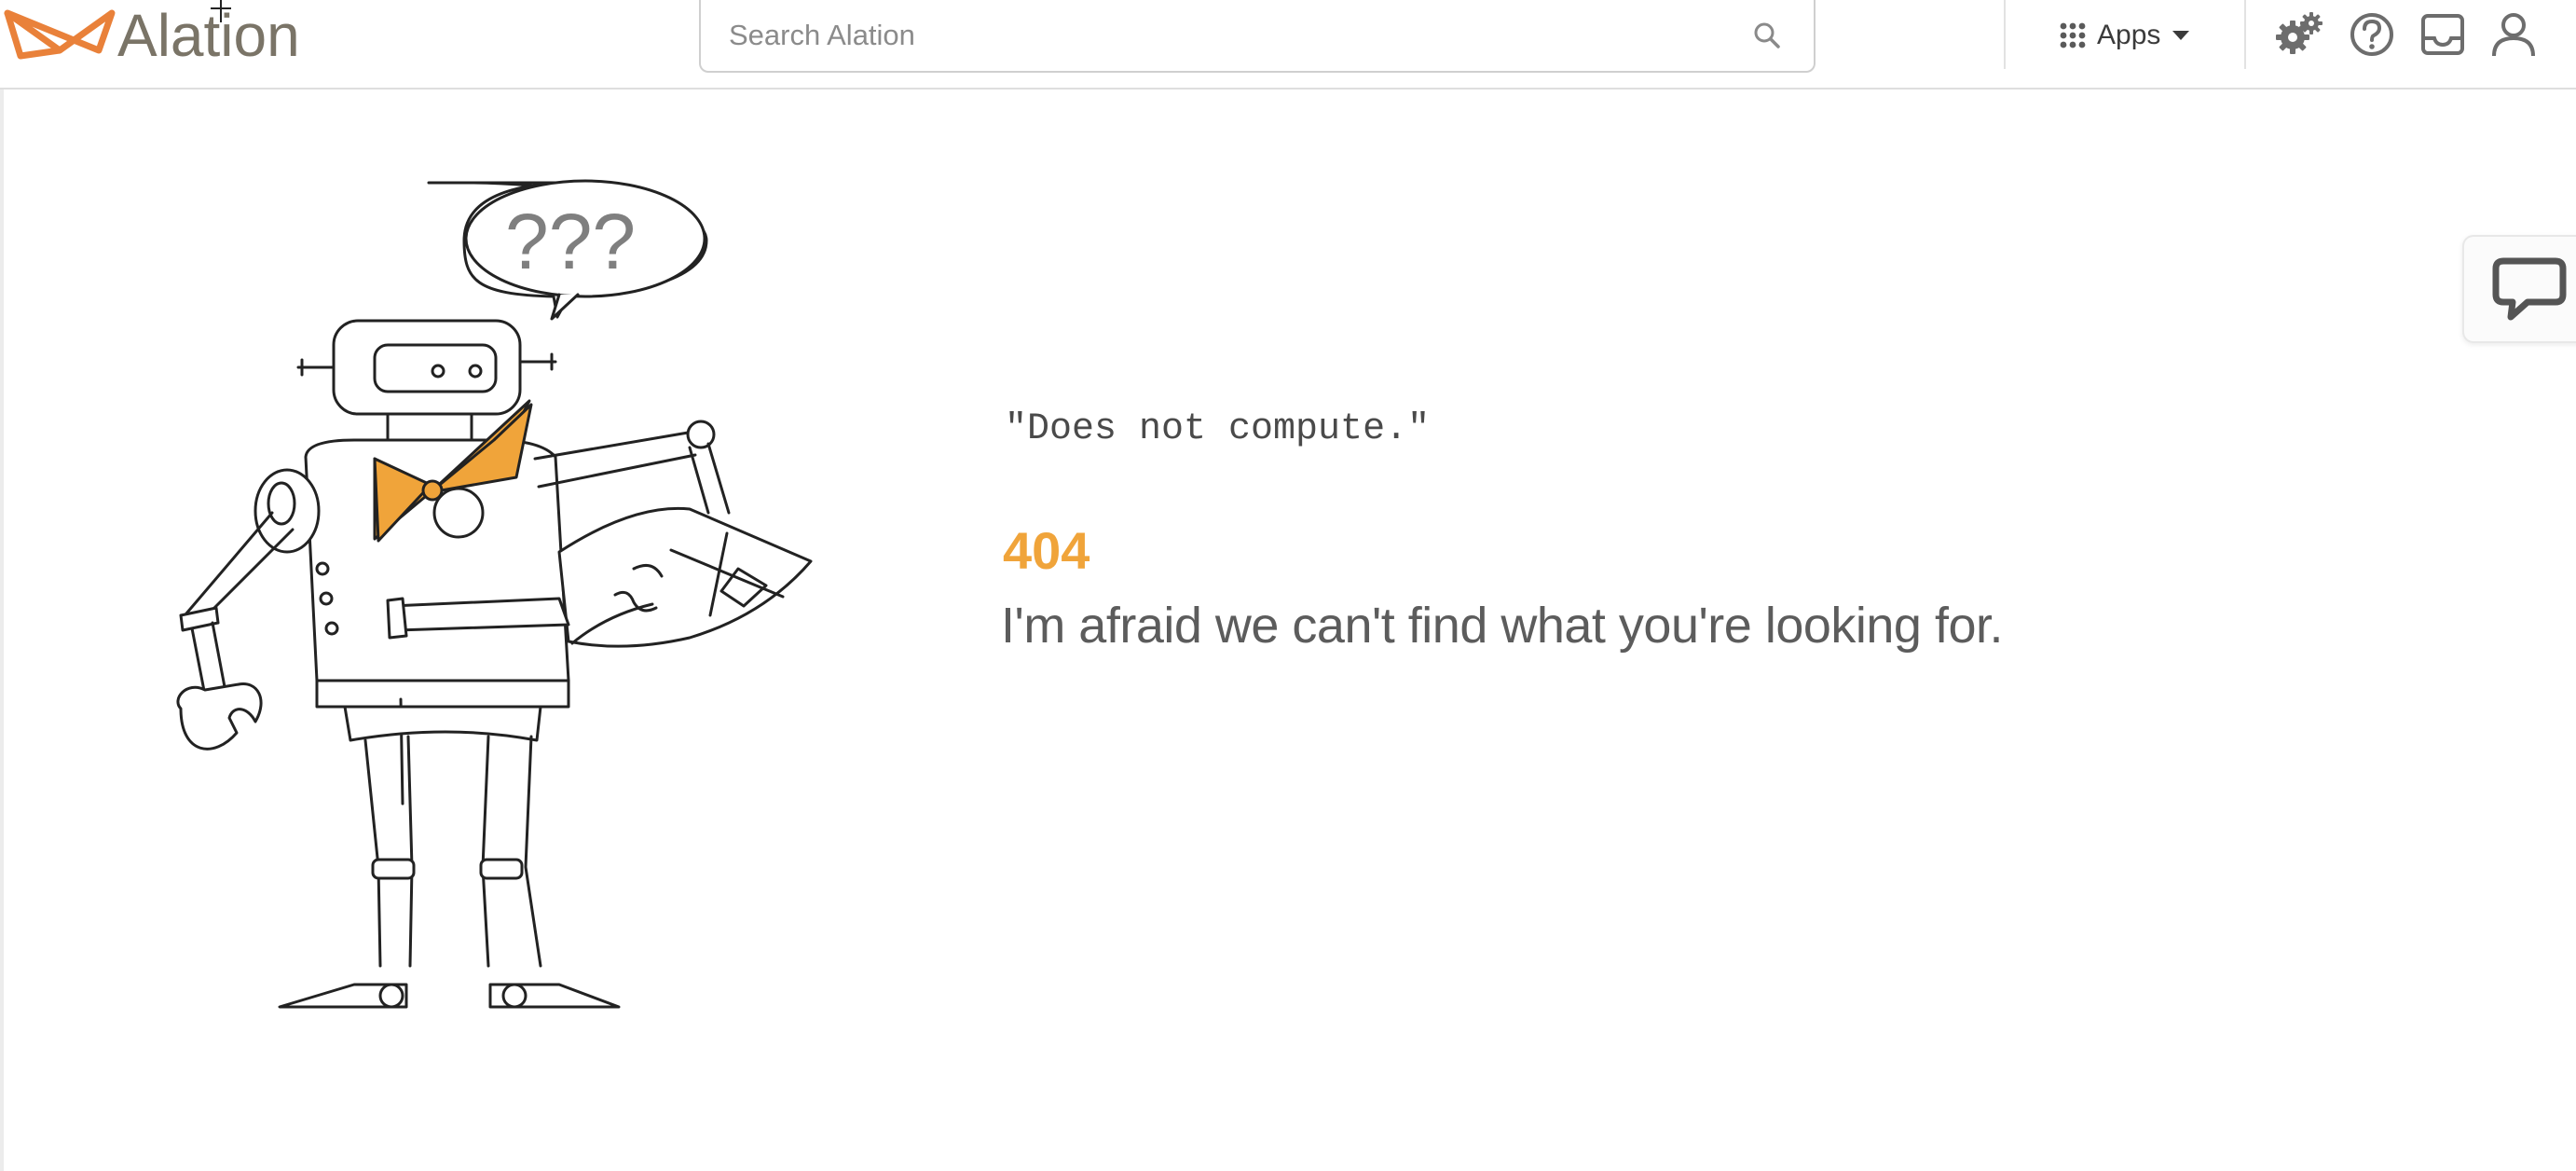  I want to click on top-navbar: Alation Apps, so click(1288, 45).